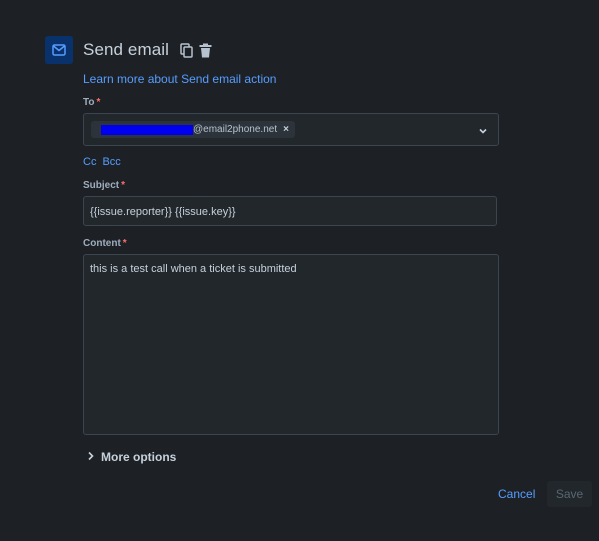 Image resolution: width=599 pixels, height=541 pixels. What do you see at coordinates (516, 494) in the screenshot?
I see `cancel-button: Cancel` at bounding box center [516, 494].